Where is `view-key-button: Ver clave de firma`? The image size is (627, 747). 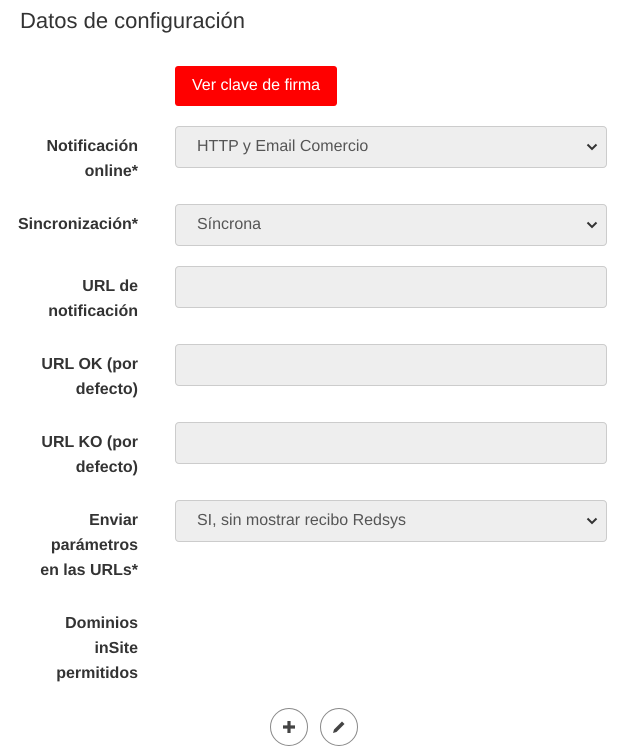 view-key-button: Ver clave de firma is located at coordinates (256, 86).